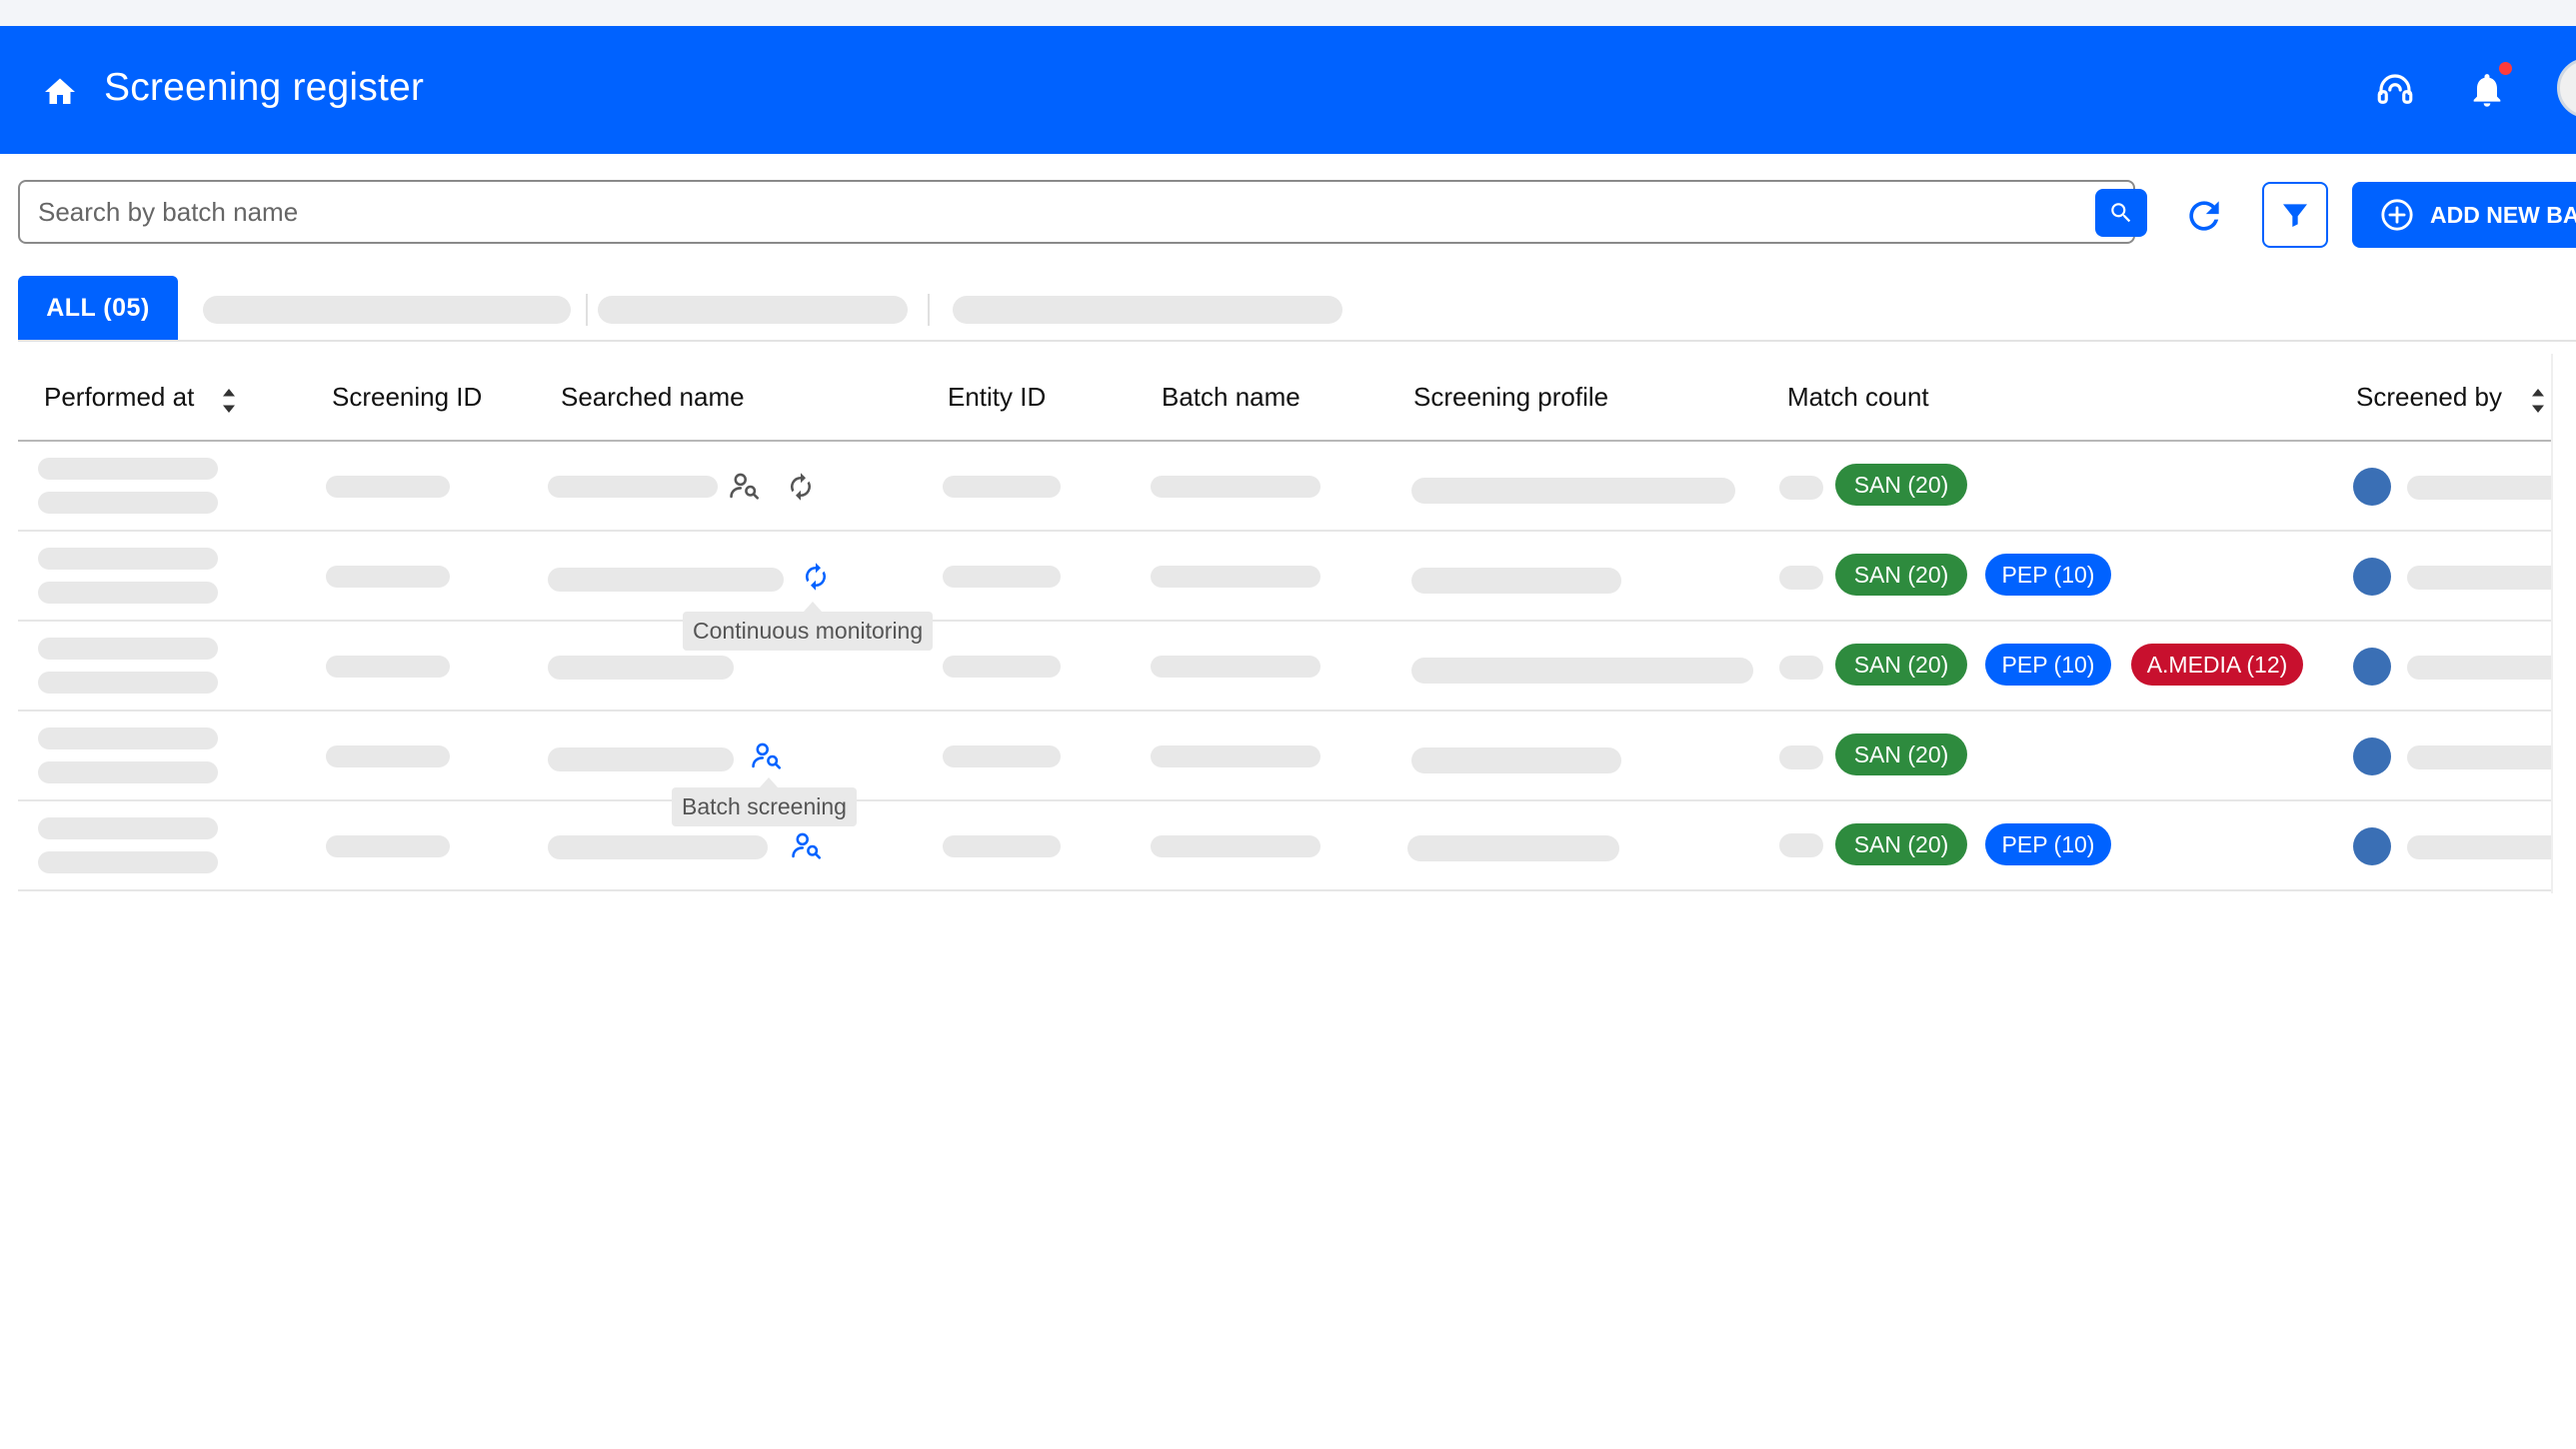 Image resolution: width=2576 pixels, height=1449 pixels. Describe the element at coordinates (60, 92) in the screenshot. I see `home-icon` at that location.